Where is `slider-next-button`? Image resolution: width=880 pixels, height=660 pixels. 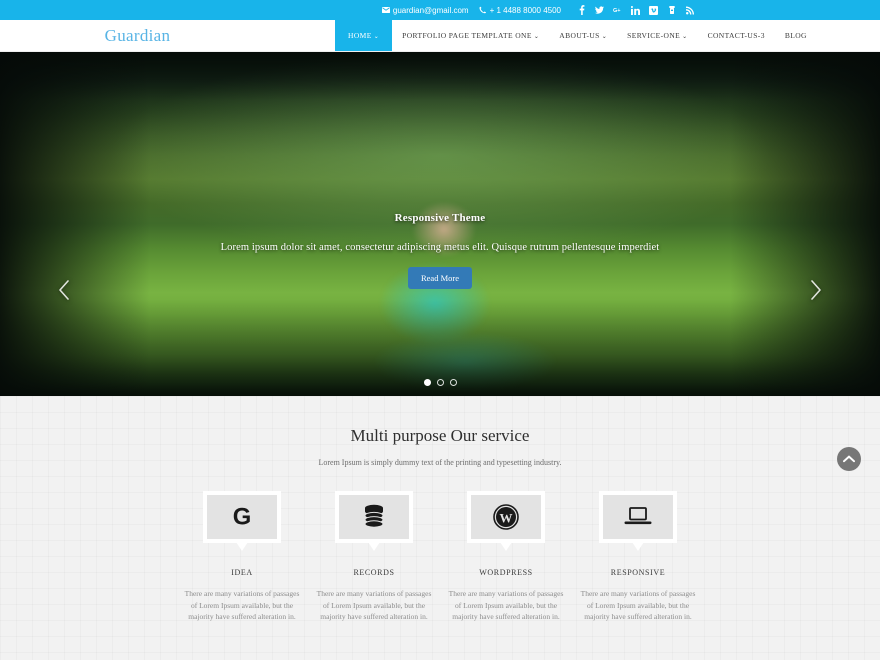 slider-next-button is located at coordinates (816, 290).